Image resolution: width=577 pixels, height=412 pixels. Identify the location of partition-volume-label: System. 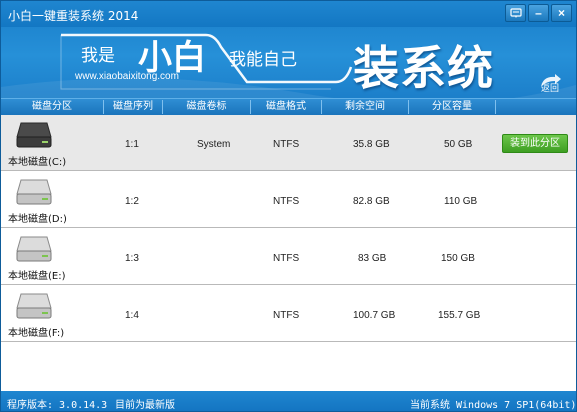
(214, 144).